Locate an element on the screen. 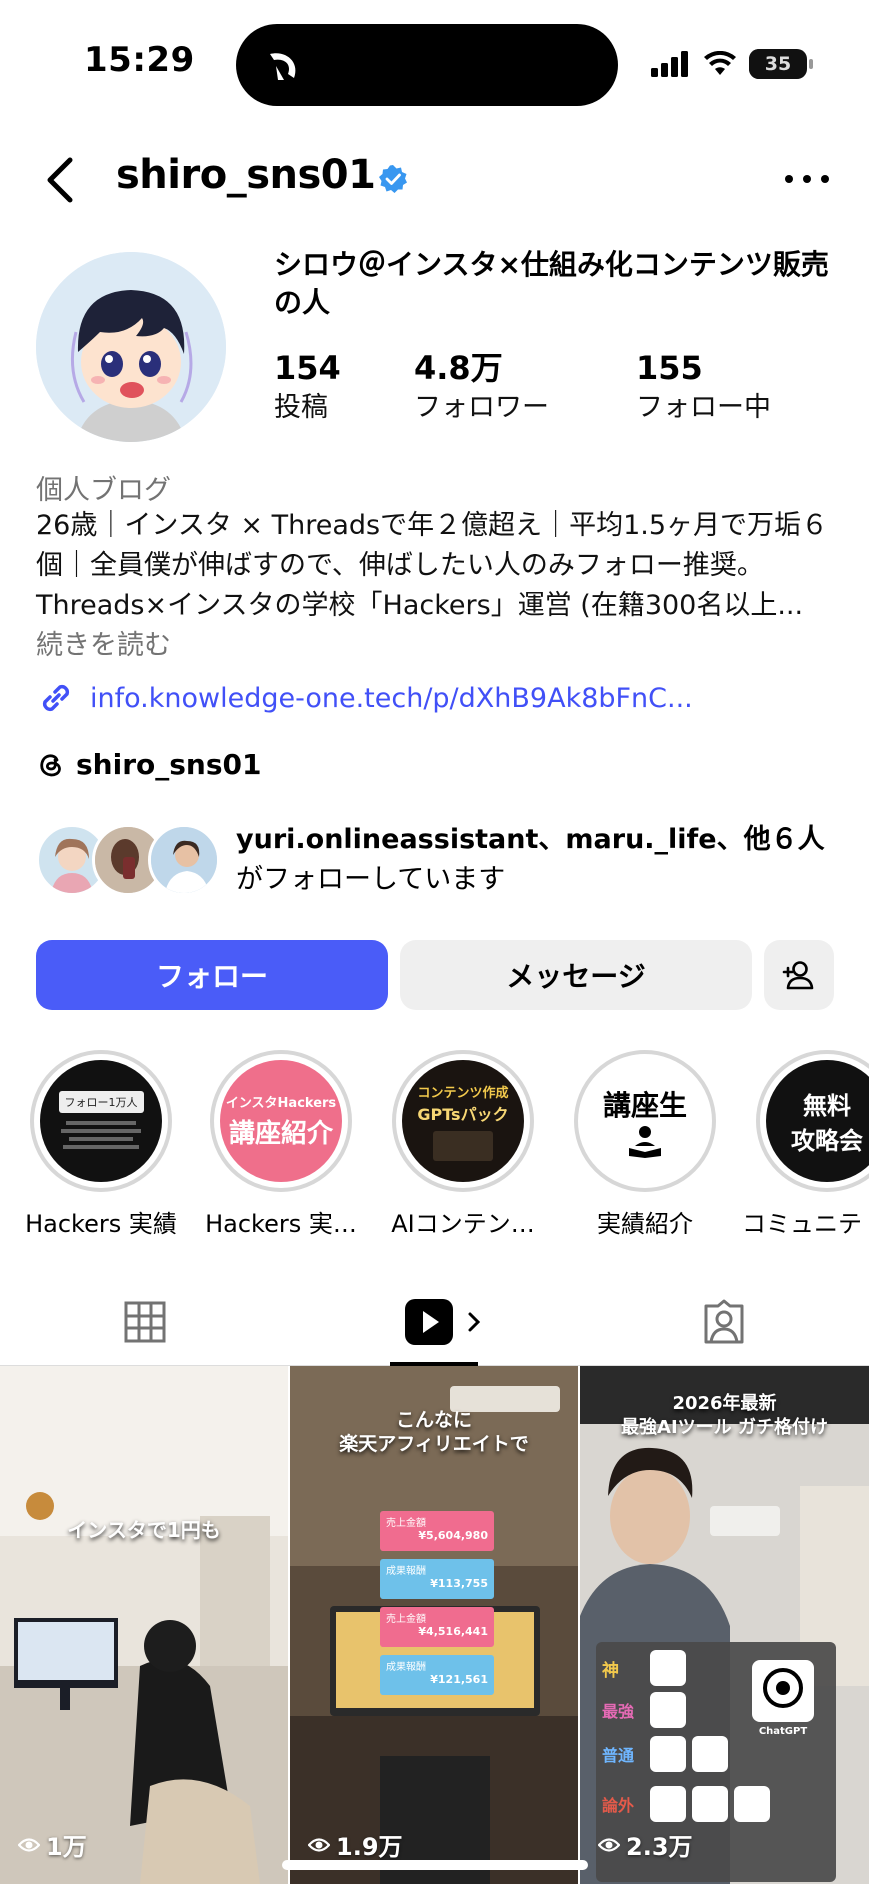 This screenshot has height=1884, width=869. reel-caption: インスタで1円も is located at coordinates (144, 1530).